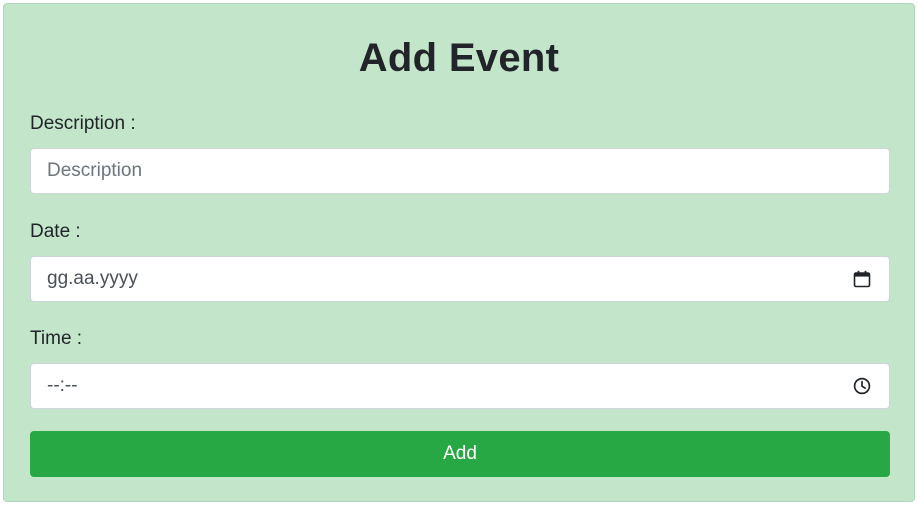 This screenshot has height=505, width=918. I want to click on time-field: --:--, so click(460, 386).